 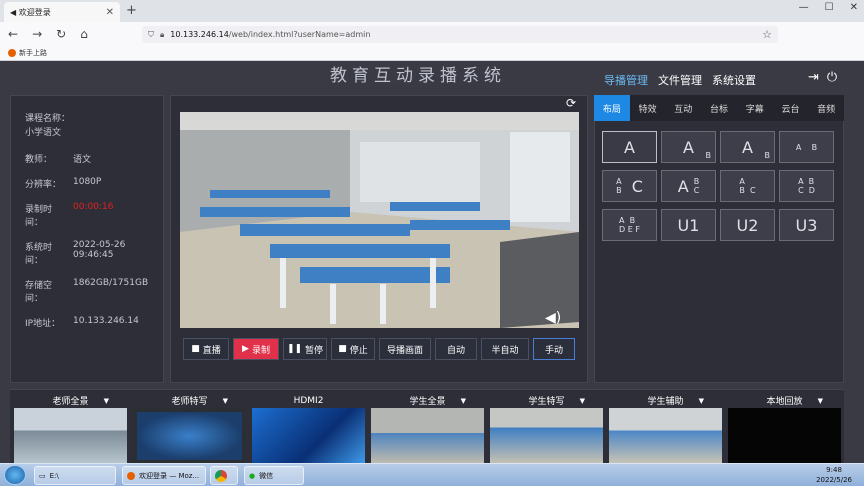 What do you see at coordinates (256, 349) in the screenshot?
I see `record-button: ▶ 录制` at bounding box center [256, 349].